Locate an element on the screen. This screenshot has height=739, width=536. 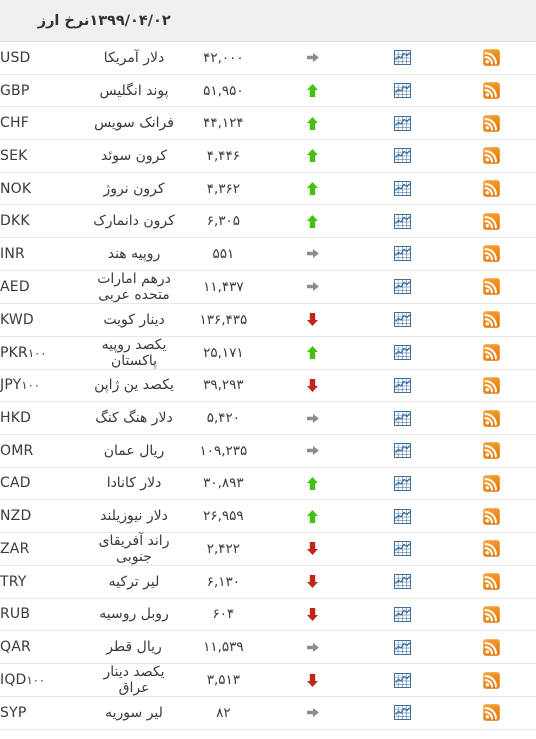
table-row: ۳۰,۸۹۳ دلار کانادا CAD is located at coordinates (268, 484).